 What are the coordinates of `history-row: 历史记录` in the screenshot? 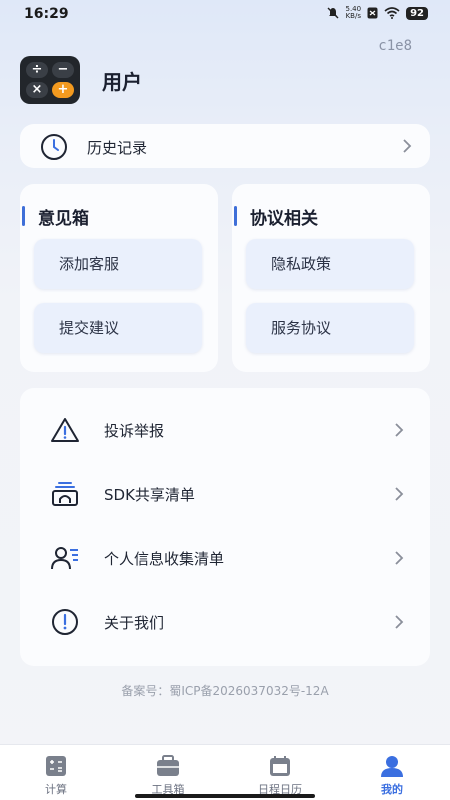 It's located at (225, 146).